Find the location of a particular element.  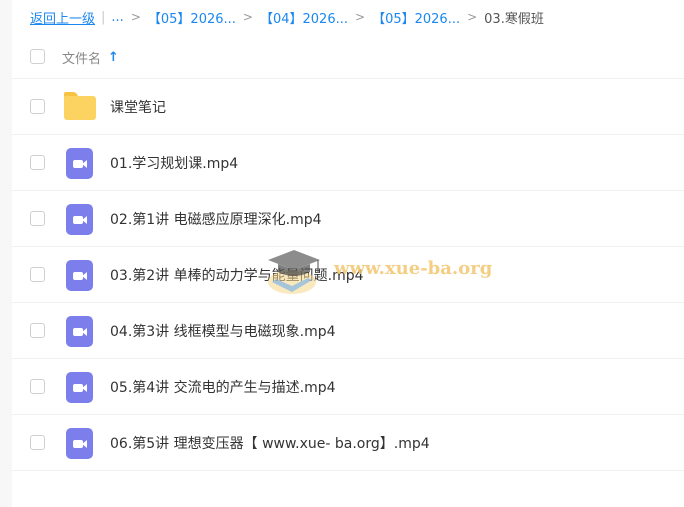

table-row: 06.第5讲 理想变压器【 www.xue- ba.org】.mp4 is located at coordinates (348, 443).